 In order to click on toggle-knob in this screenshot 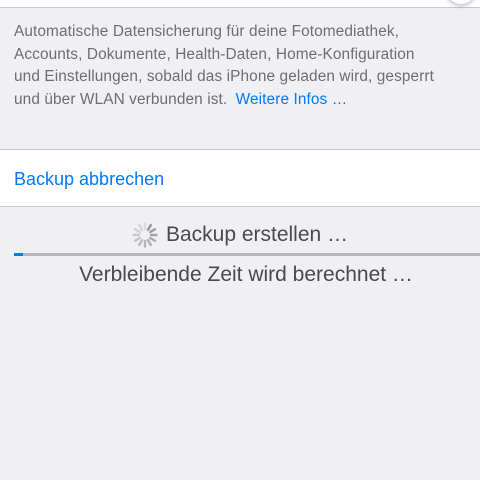, I will do `click(461, 2)`.